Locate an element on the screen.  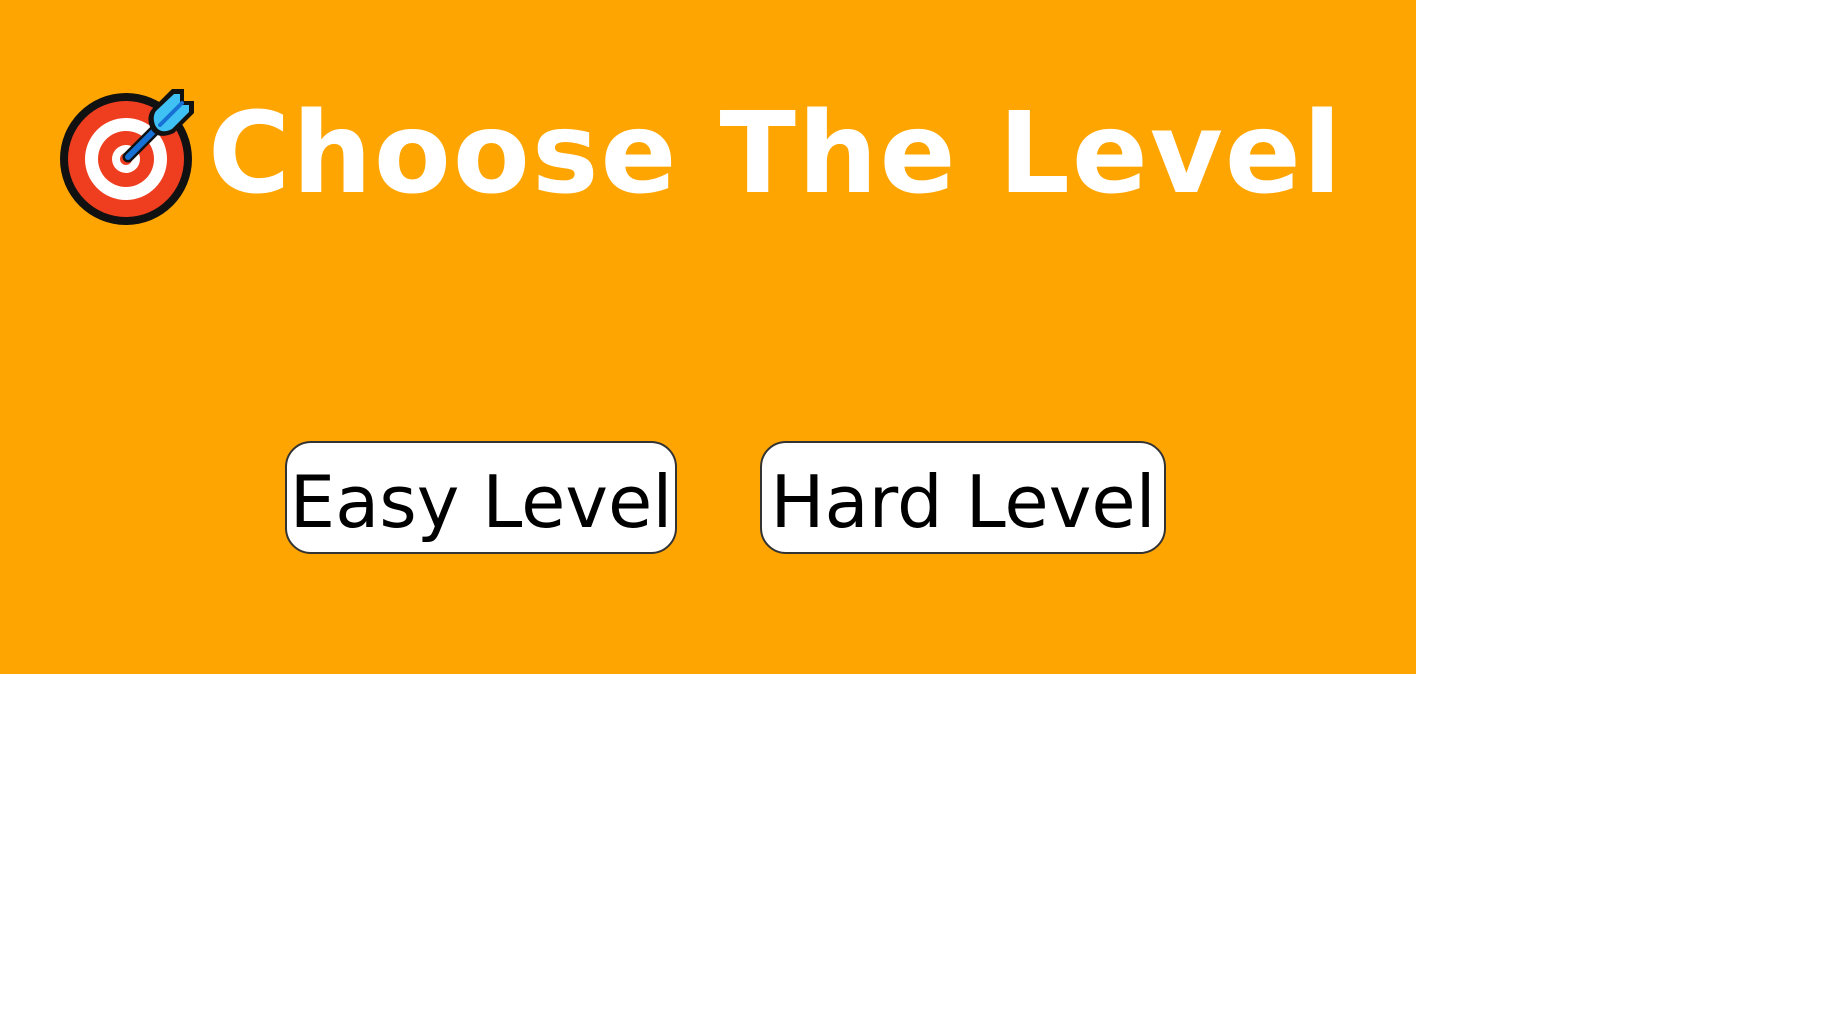
page-title: Choose The Level is located at coordinates (776, 154).